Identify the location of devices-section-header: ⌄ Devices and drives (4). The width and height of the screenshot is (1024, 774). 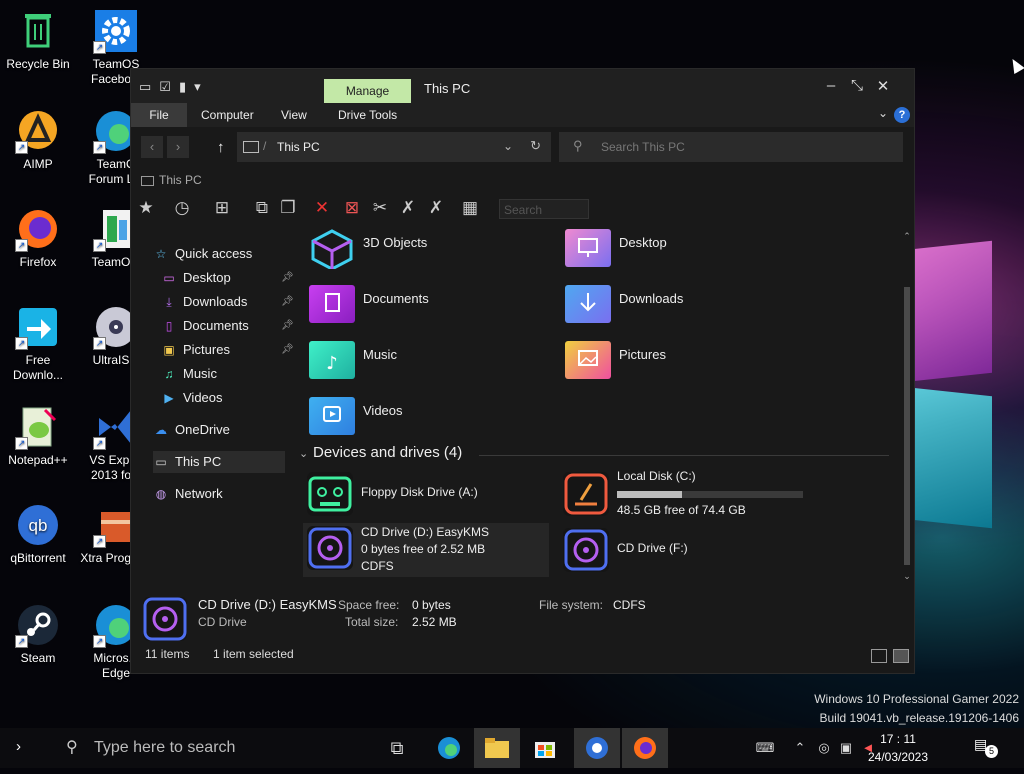
(594, 455).